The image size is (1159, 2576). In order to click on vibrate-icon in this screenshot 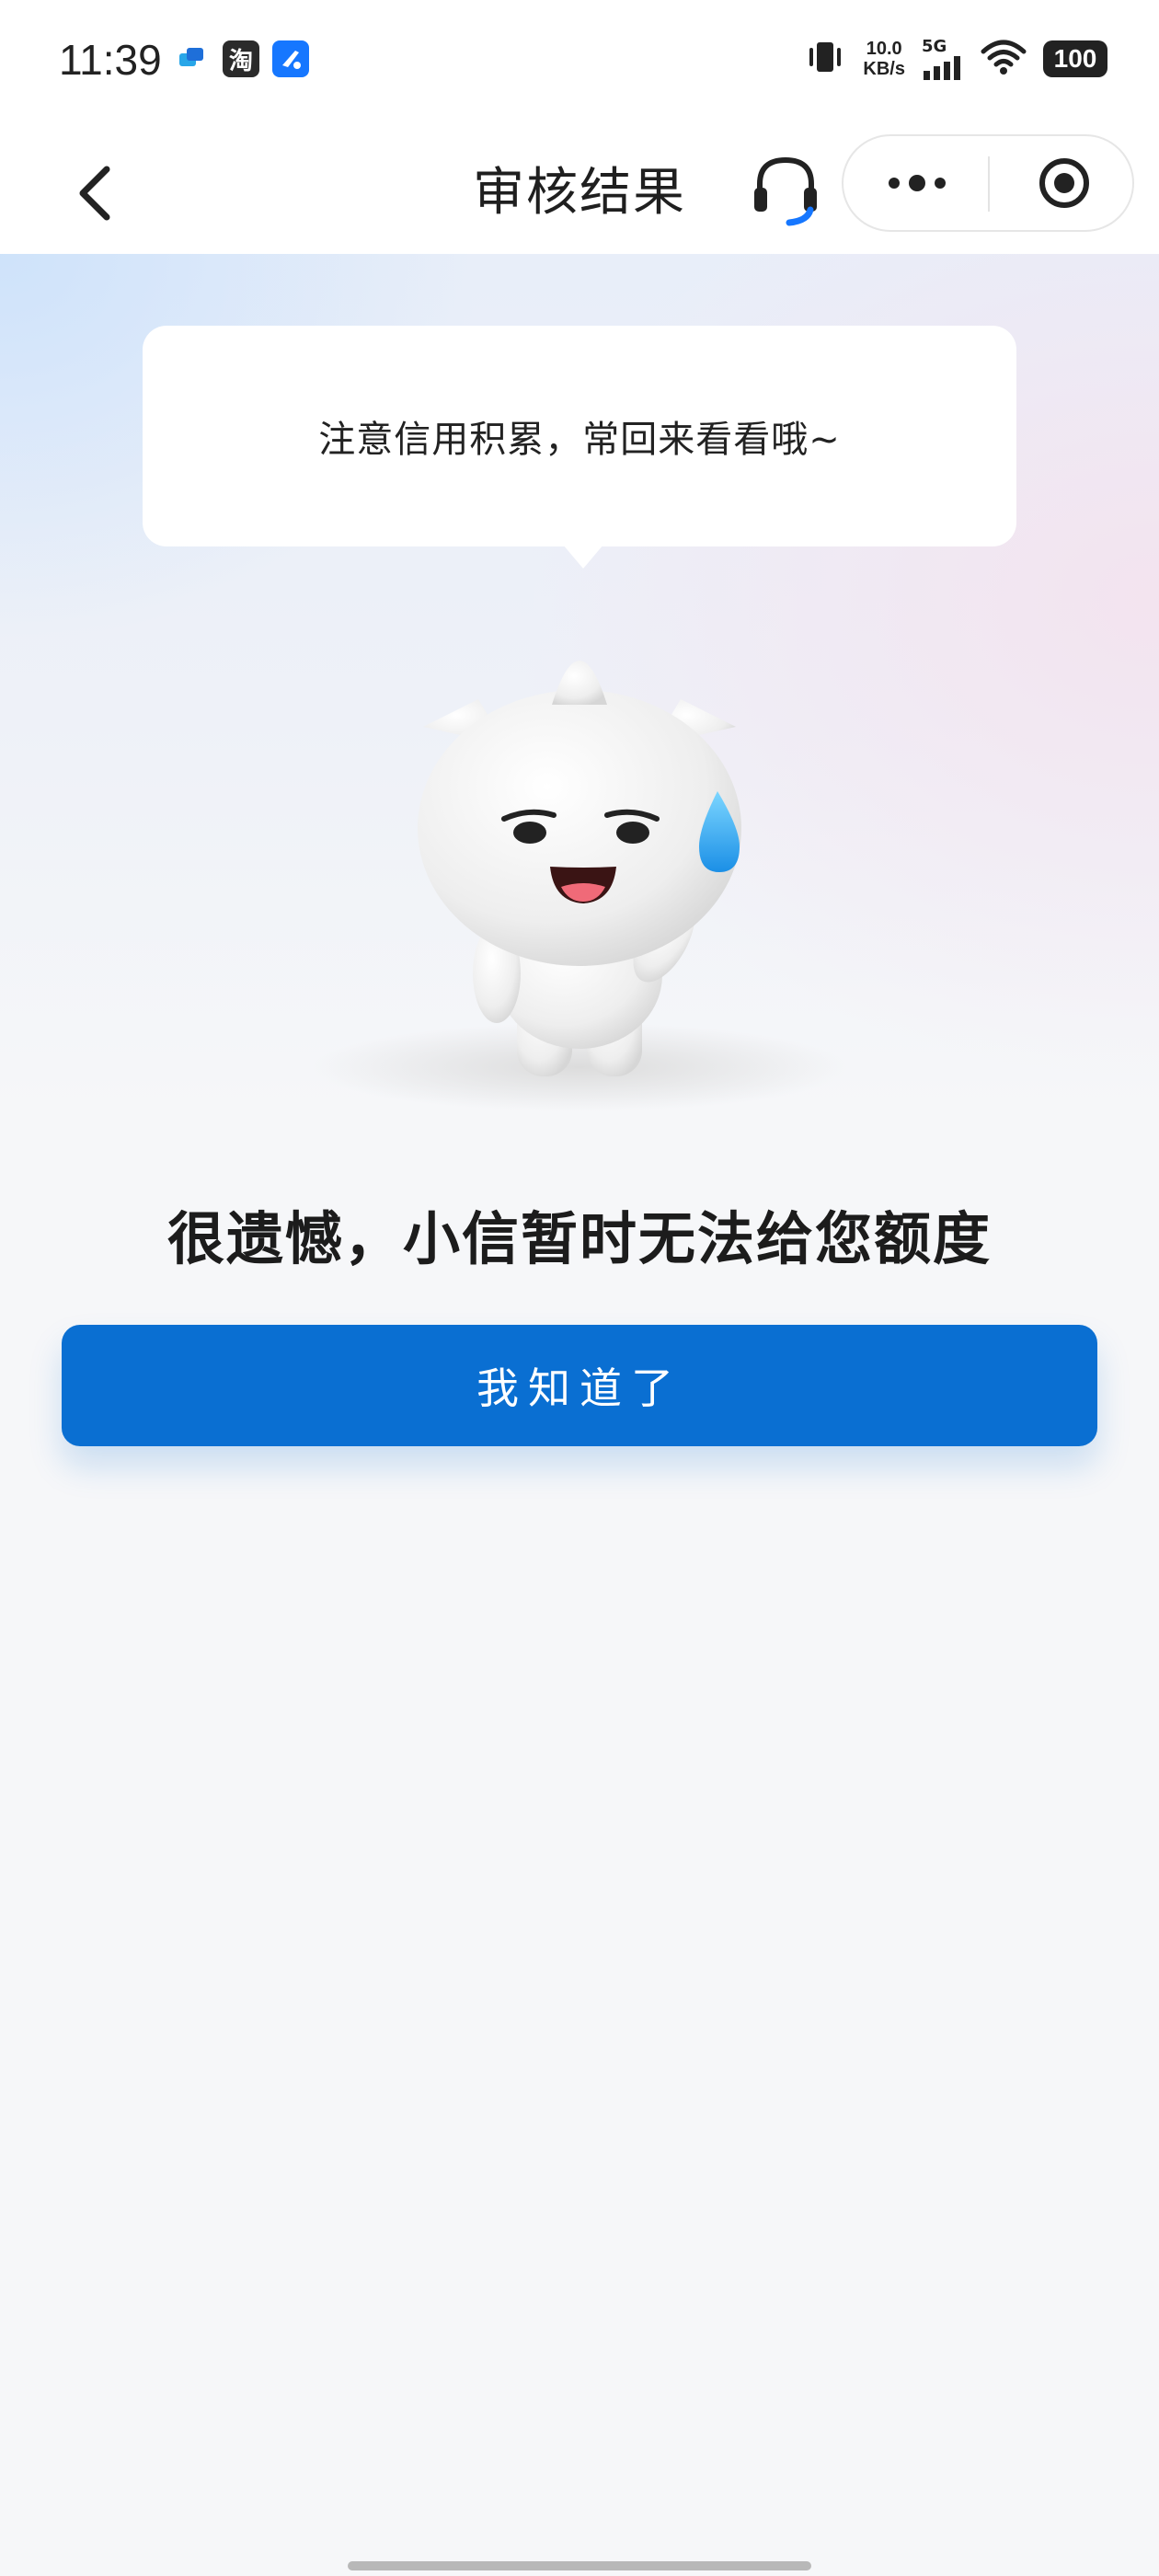, I will do `click(825, 59)`.